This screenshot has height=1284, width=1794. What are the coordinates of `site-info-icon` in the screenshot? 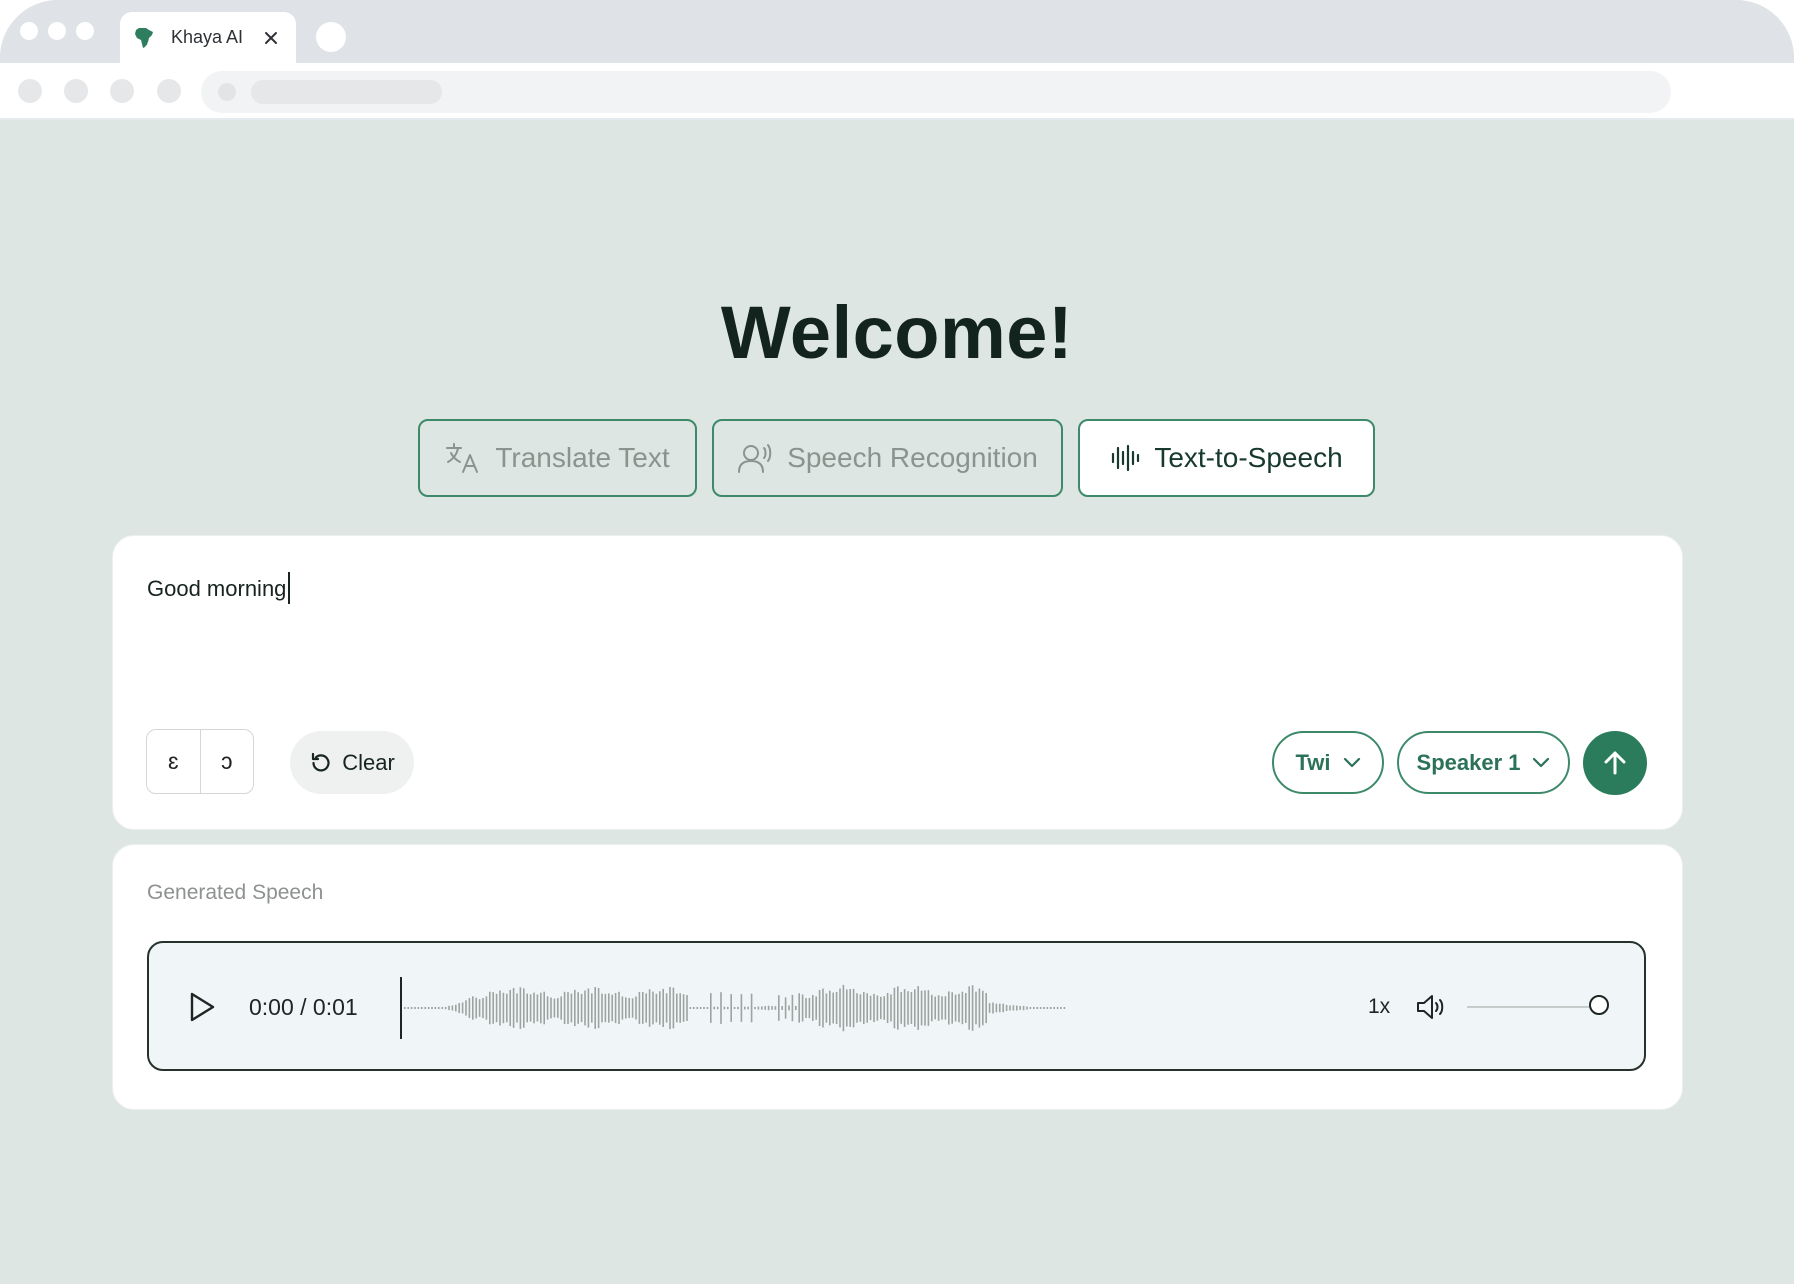 It's located at (227, 92).